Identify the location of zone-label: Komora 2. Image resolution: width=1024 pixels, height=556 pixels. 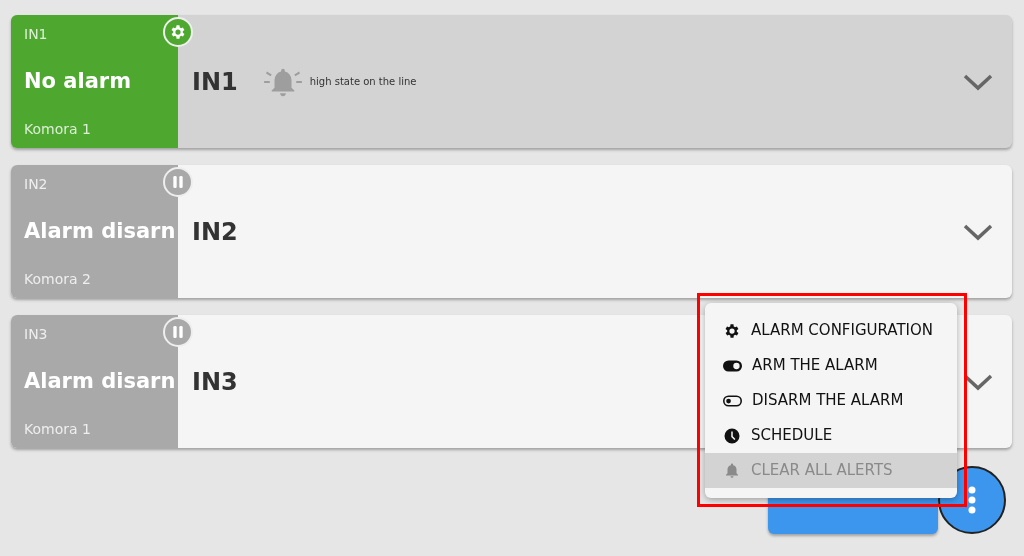
(58, 279).